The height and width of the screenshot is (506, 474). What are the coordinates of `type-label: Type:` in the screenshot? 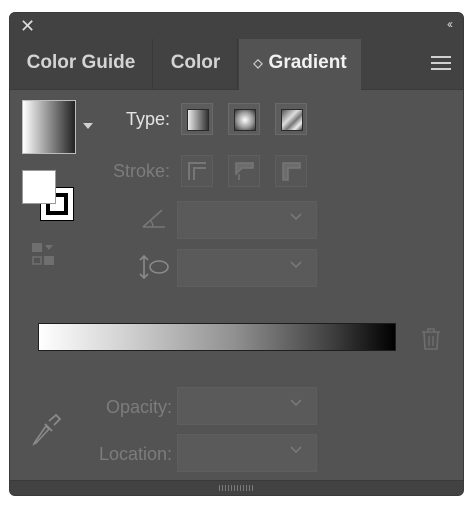 It's located at (147, 119).